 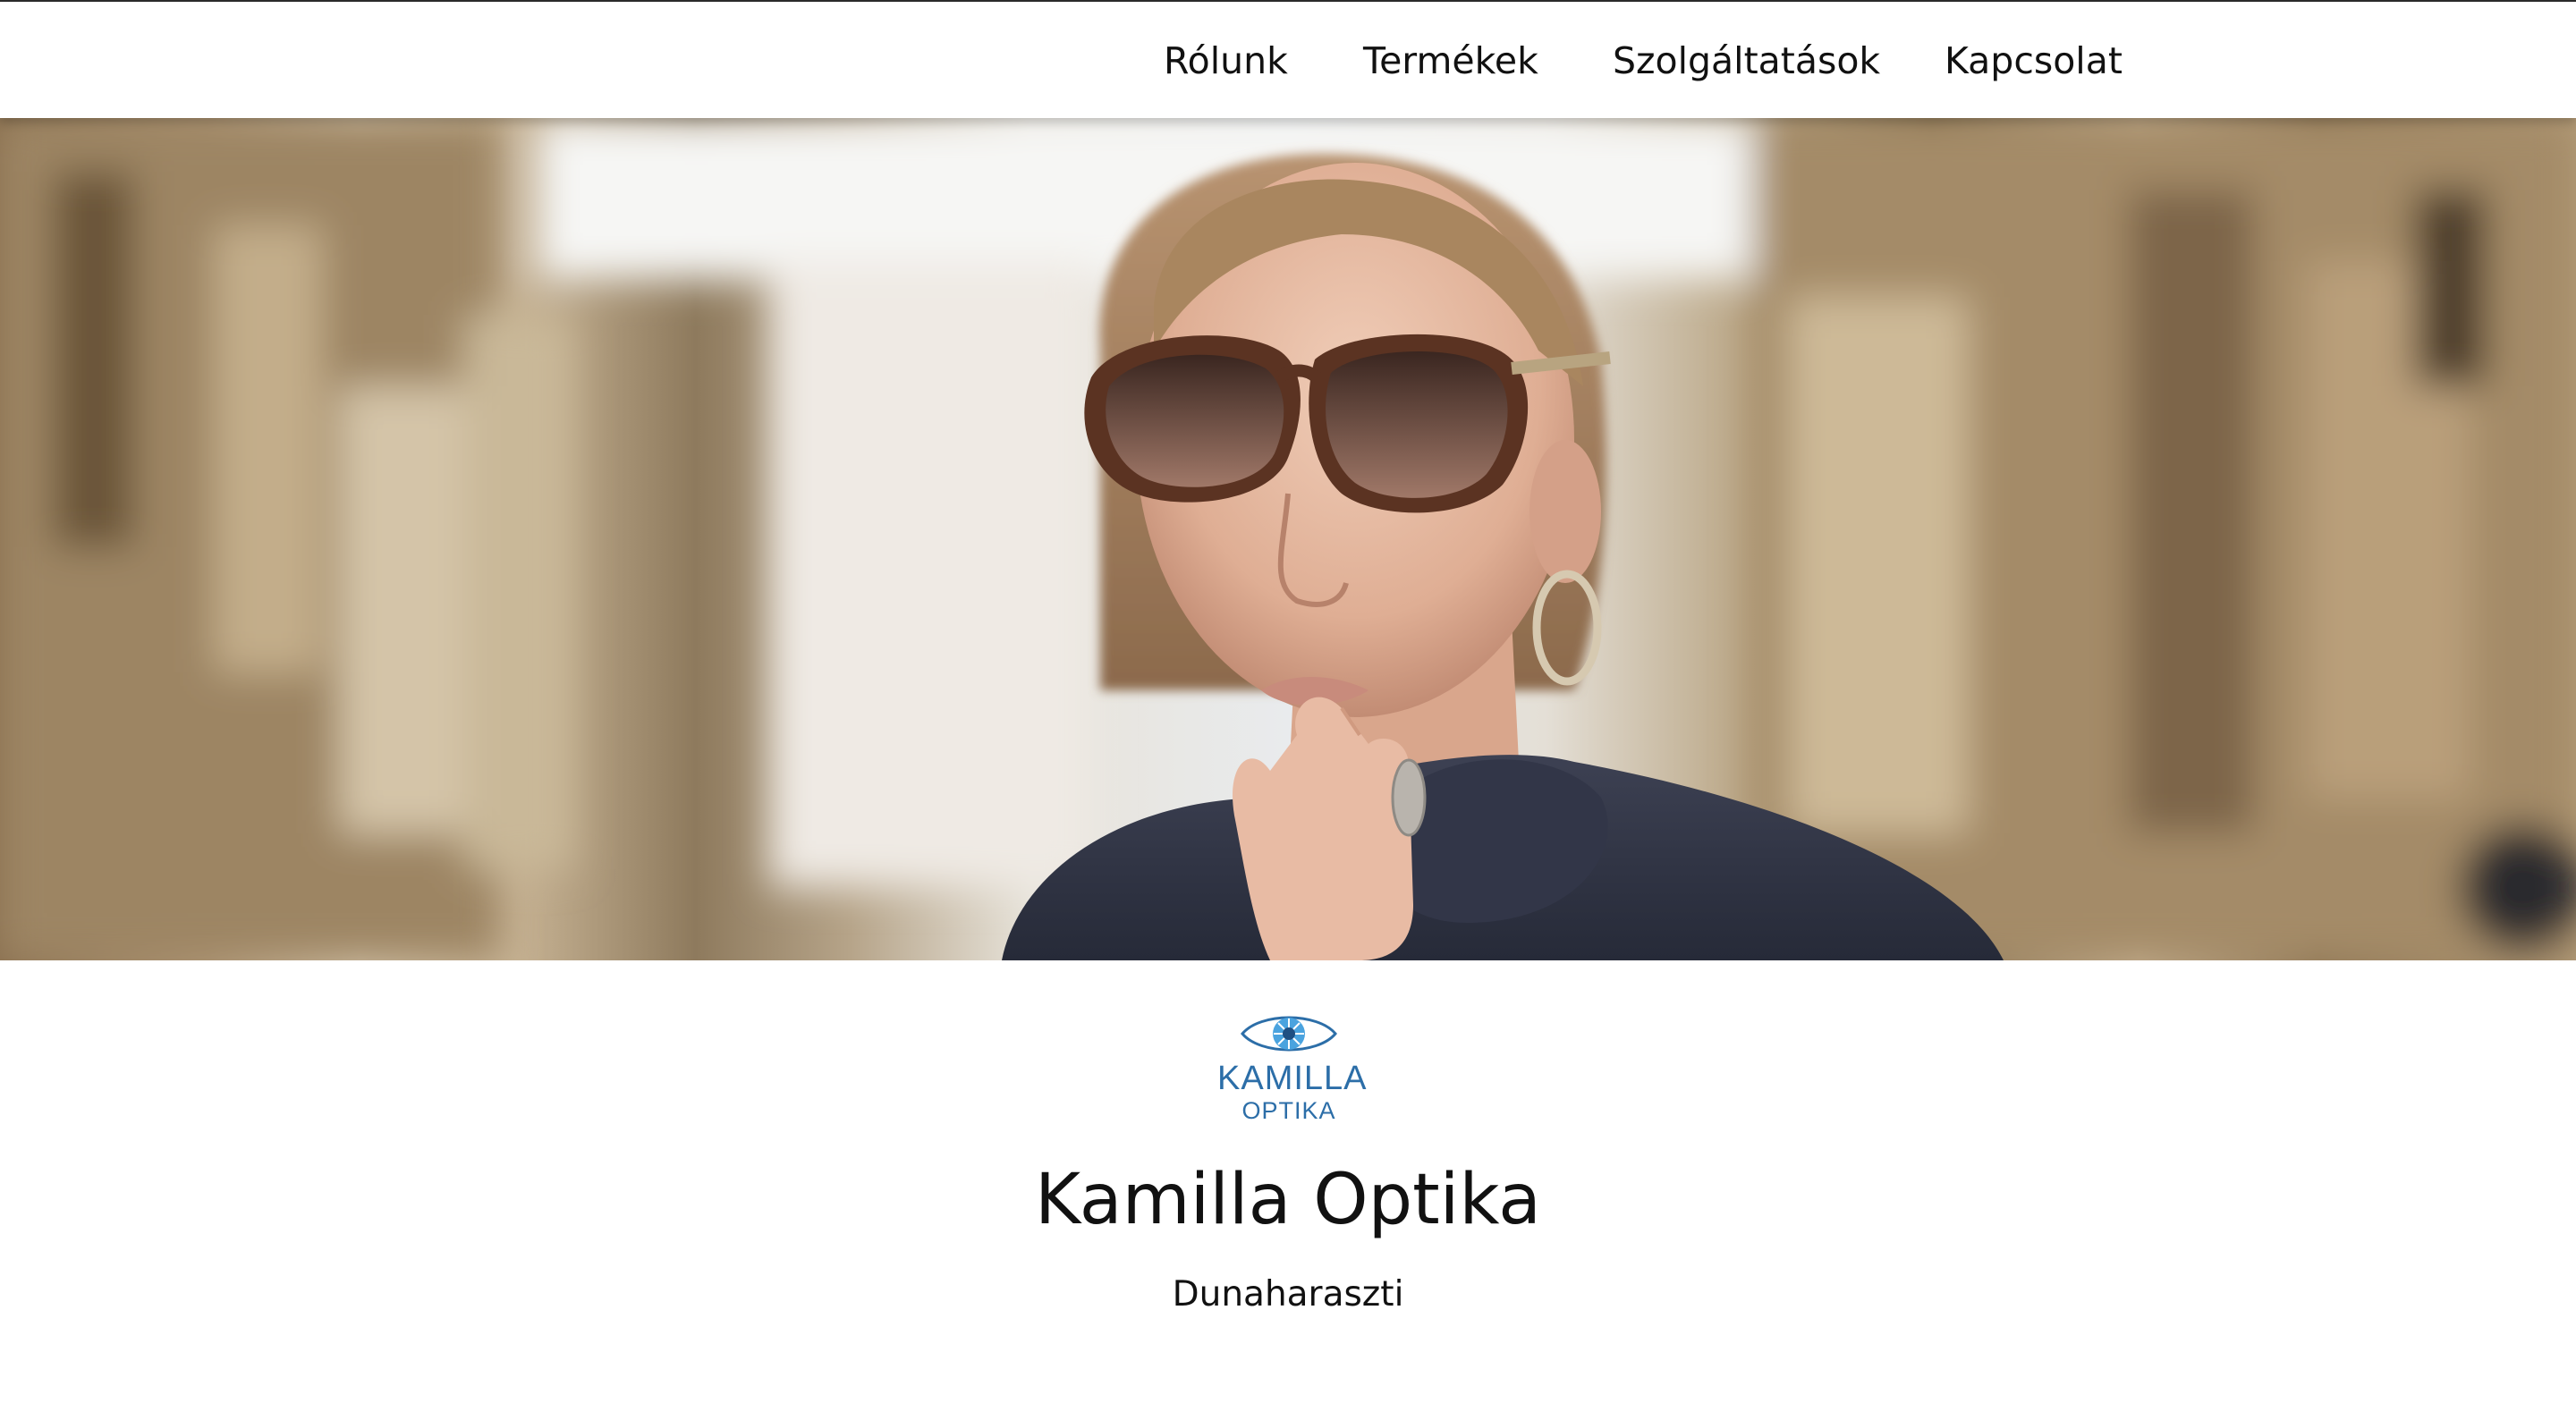 I want to click on page-subtitle: Dunaharaszti, so click(x=1288, y=1294).